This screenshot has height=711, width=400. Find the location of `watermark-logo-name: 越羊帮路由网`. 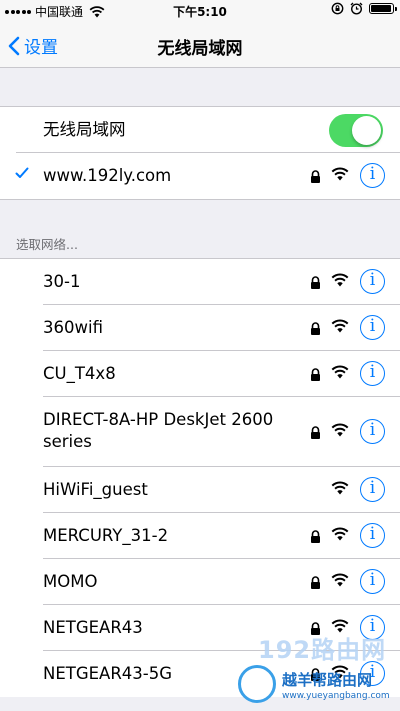

watermark-logo-name: 越羊帮路由网 is located at coordinates (327, 680).